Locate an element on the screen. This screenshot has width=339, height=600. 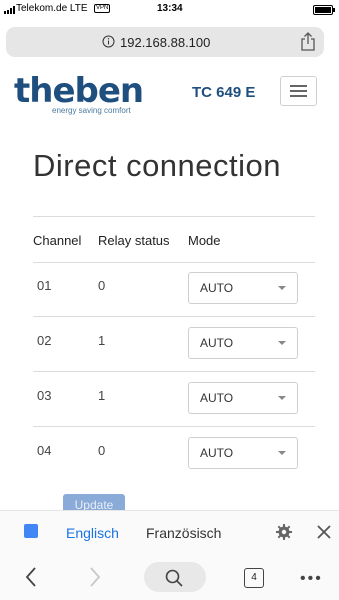
search-icon is located at coordinates (174, 578).